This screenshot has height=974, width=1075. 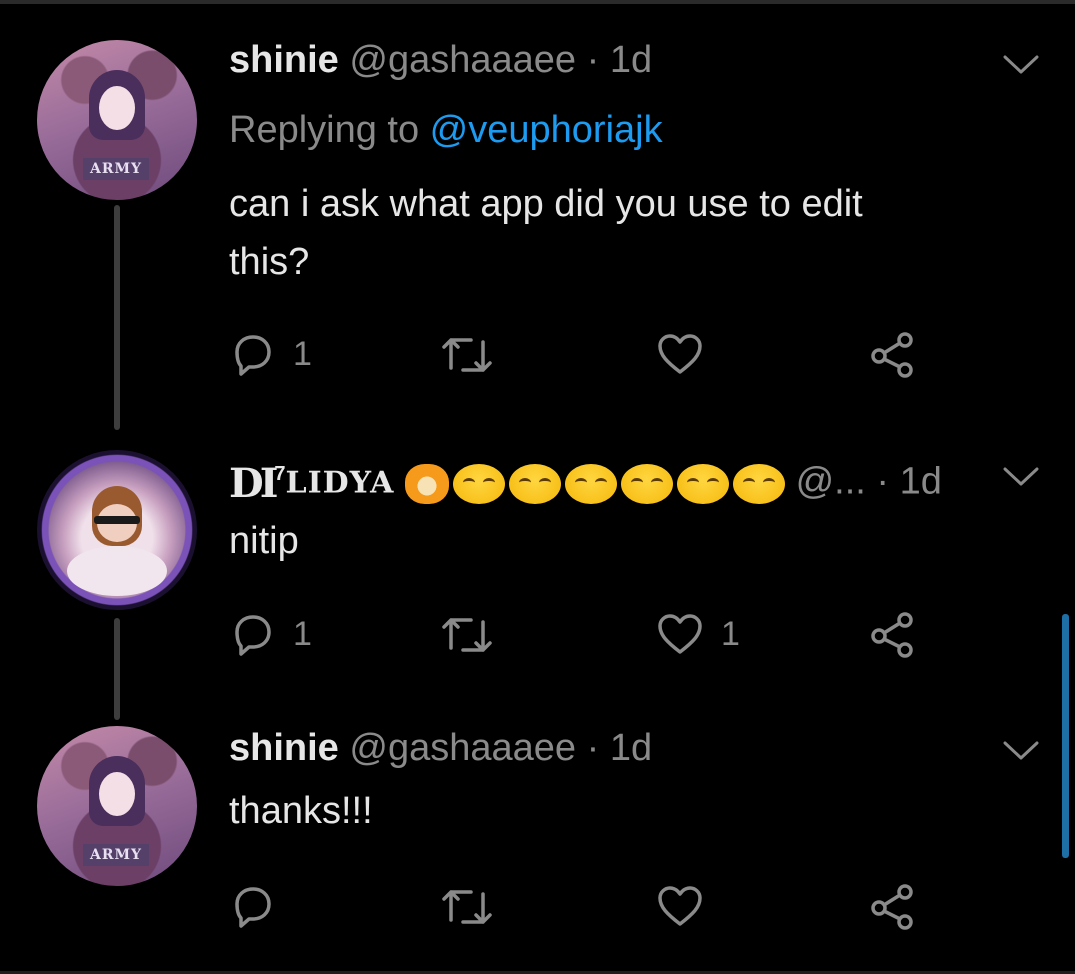 I want to click on tiger-emoji-icon, so click(x=427, y=483).